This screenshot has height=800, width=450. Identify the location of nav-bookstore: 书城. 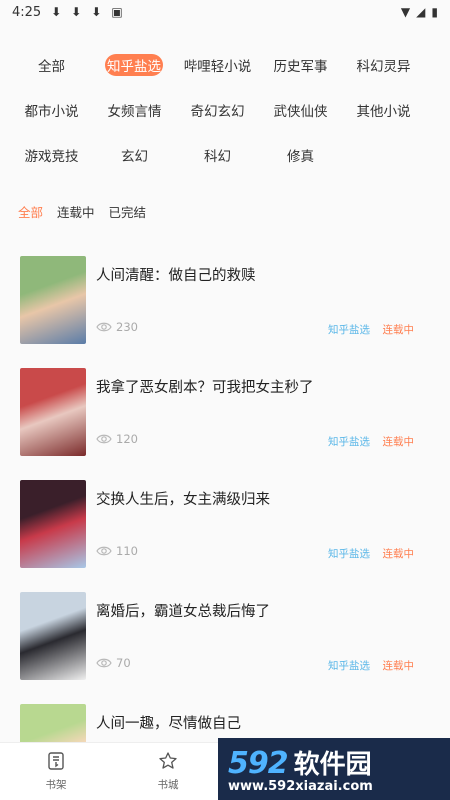
(168, 771).